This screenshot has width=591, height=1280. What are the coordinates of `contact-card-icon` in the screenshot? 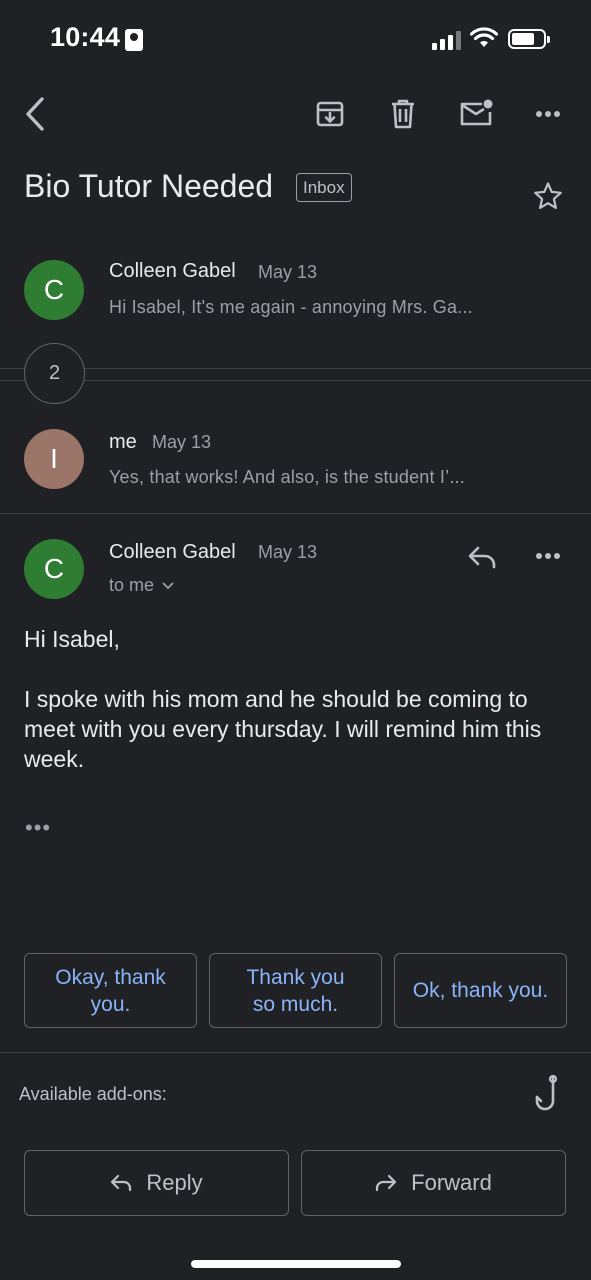 It's located at (134, 40).